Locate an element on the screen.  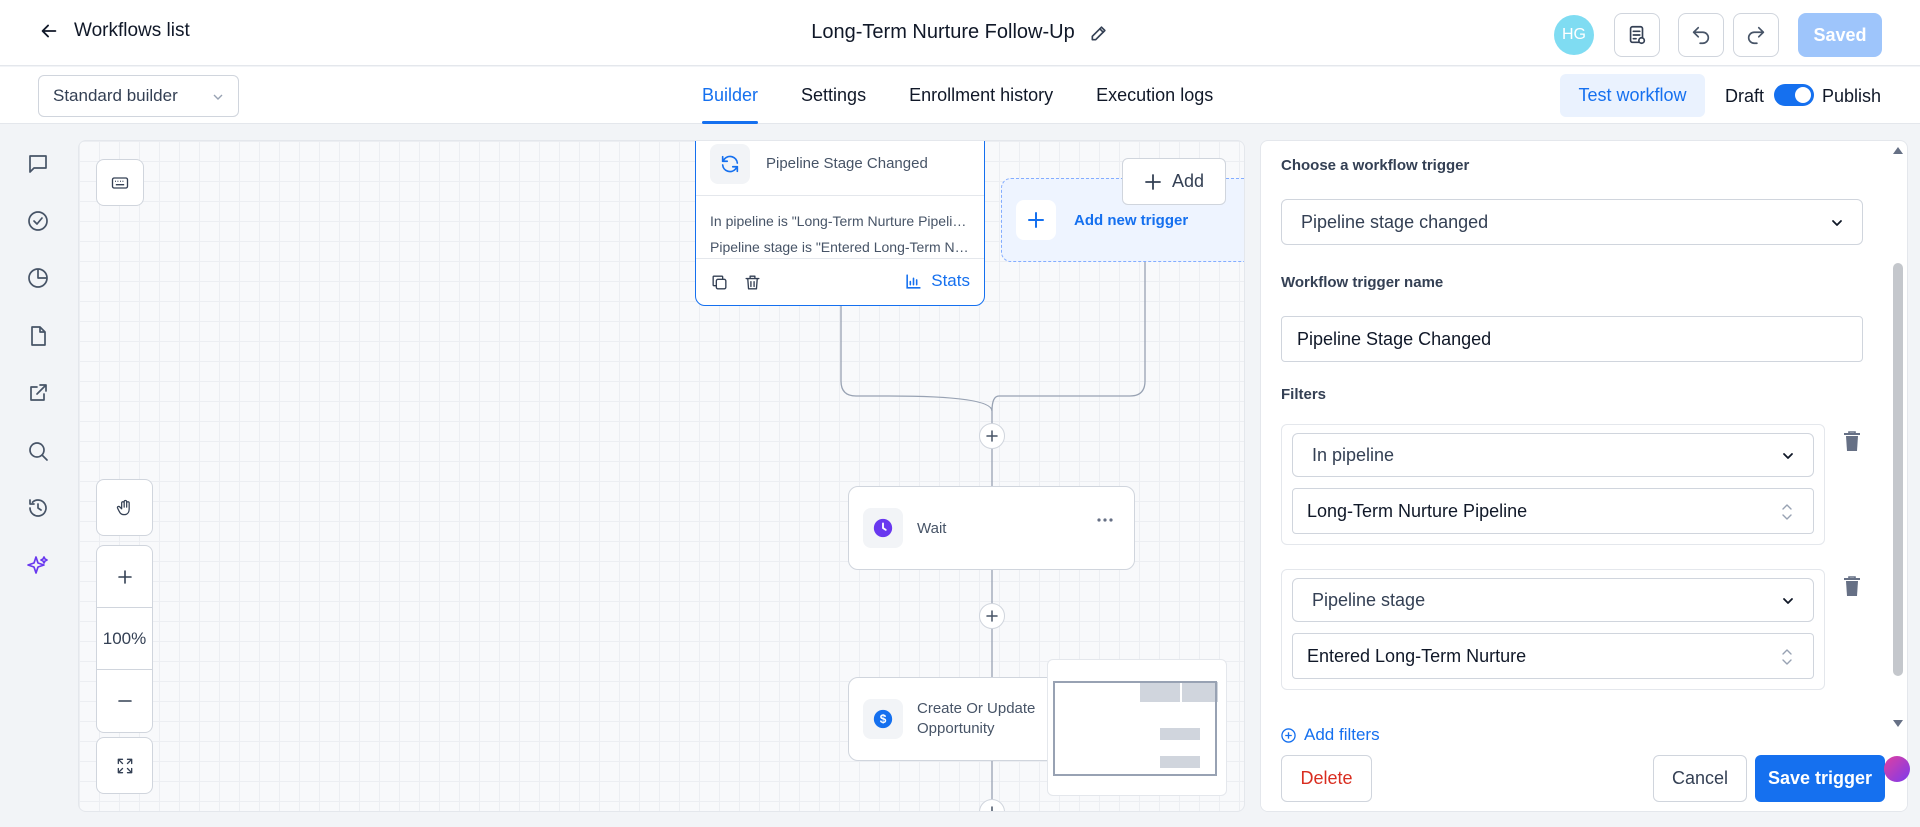
bar-chart-icon is located at coordinates (913, 281).